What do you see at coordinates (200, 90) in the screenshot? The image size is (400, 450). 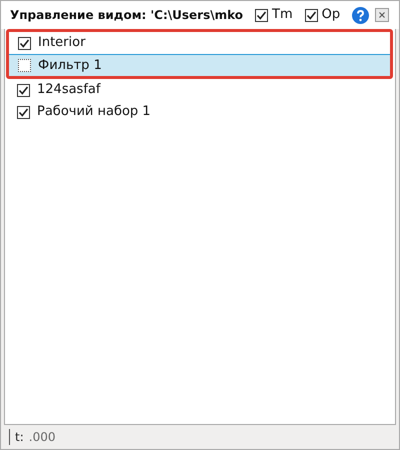 I see `list-item: 124sasfaf` at bounding box center [200, 90].